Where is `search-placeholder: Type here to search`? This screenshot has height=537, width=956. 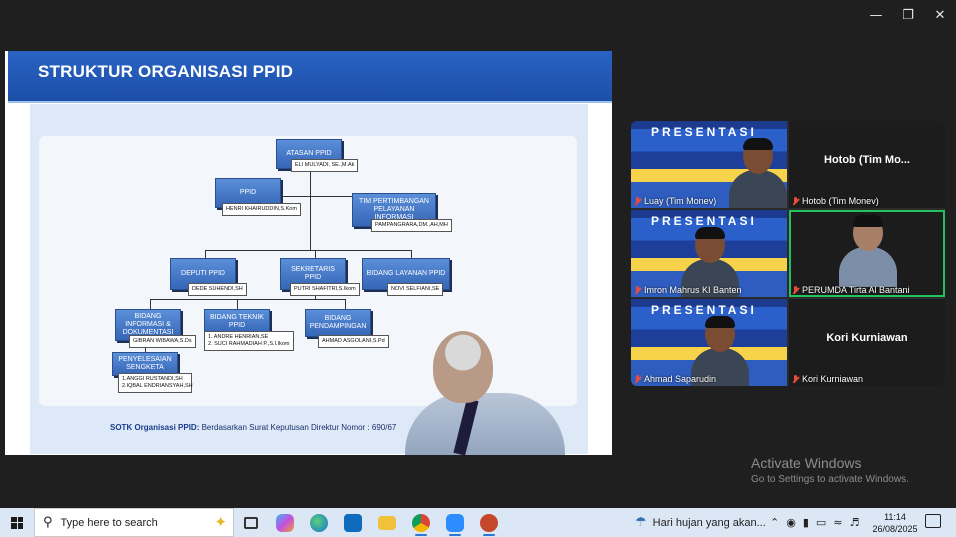
search-placeholder: Type here to search is located at coordinates (109, 522).